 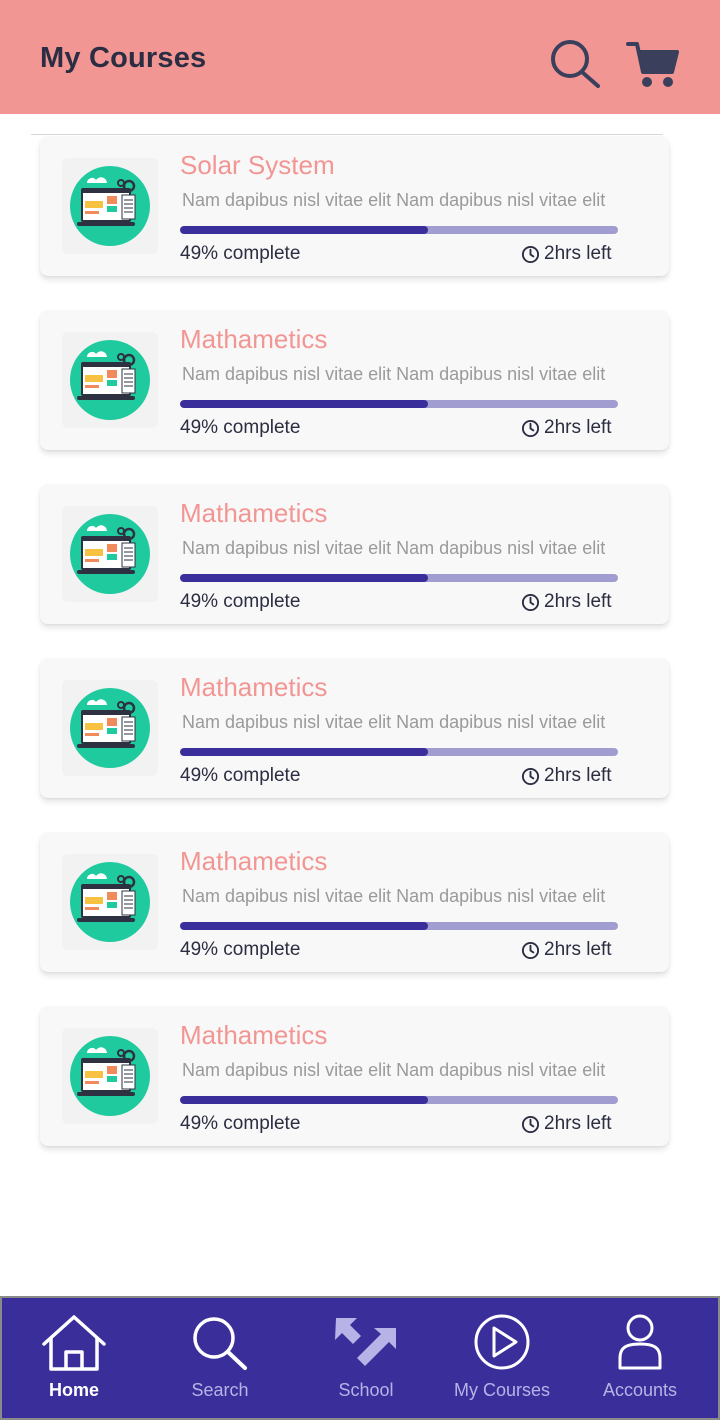 I want to click on app-header: My Courses, so click(x=360, y=57).